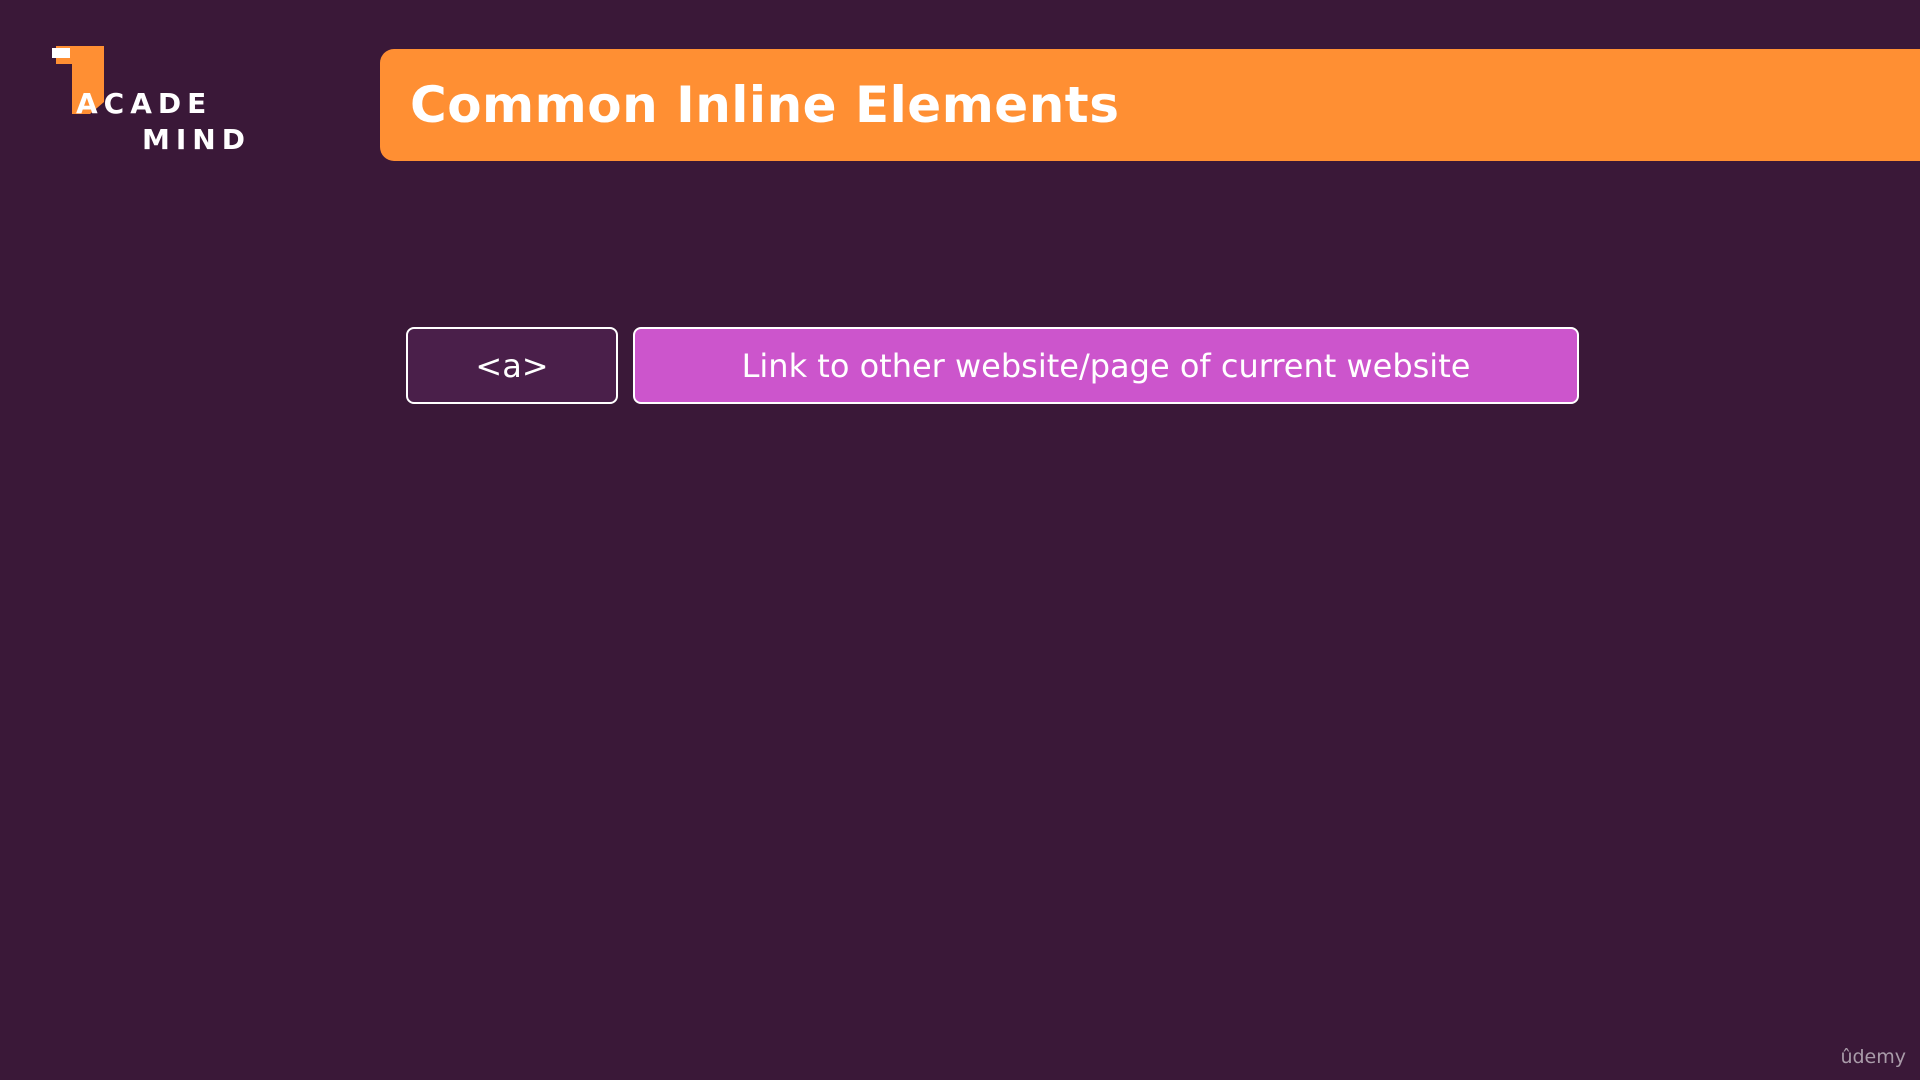  I want to click on slide-title: Common Inline Elements, so click(765, 105).